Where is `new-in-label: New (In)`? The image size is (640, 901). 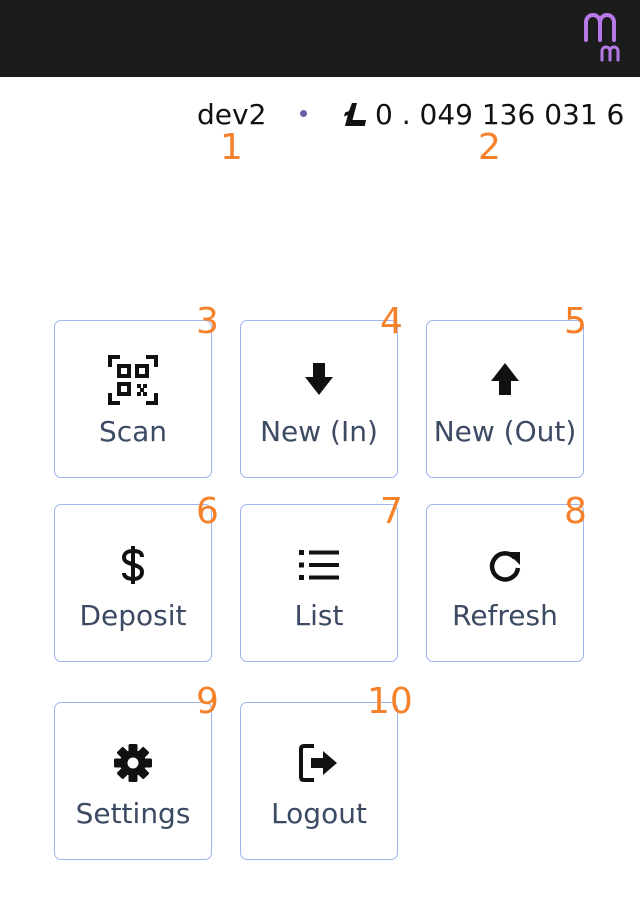 new-in-label: New (In) is located at coordinates (319, 431).